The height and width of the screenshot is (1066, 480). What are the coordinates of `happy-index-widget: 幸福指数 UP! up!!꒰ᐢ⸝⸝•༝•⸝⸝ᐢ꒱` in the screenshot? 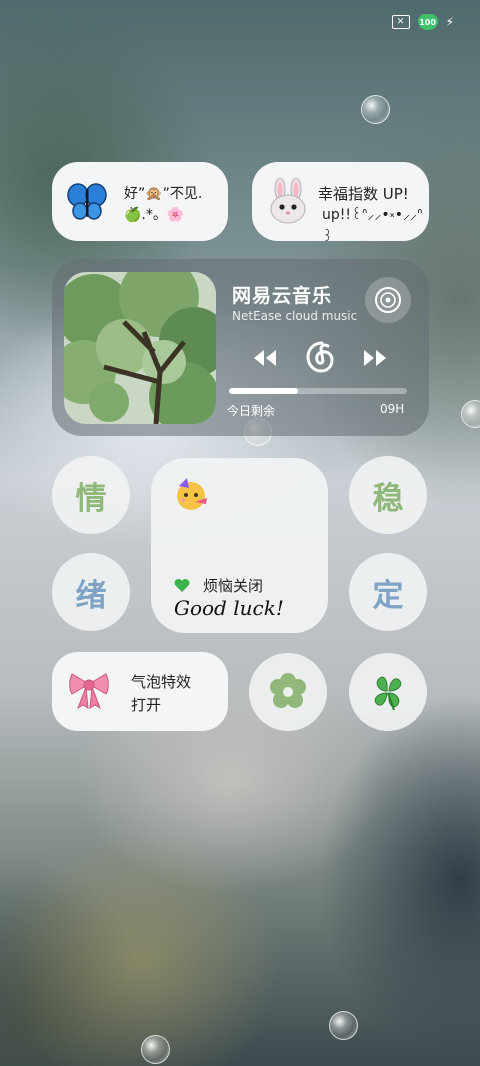 It's located at (340, 203).